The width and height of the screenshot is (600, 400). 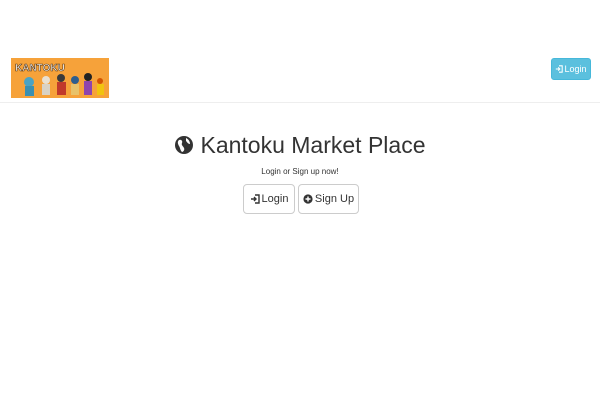 I want to click on plus-circle-icon, so click(x=308, y=199).